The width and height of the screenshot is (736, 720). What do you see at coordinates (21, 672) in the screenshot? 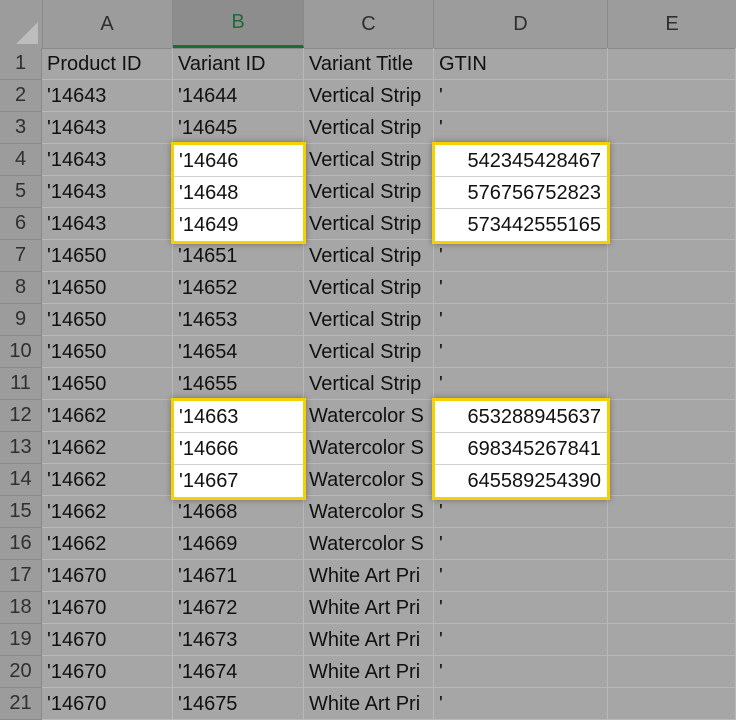
I see `row-header-20: 20` at bounding box center [21, 672].